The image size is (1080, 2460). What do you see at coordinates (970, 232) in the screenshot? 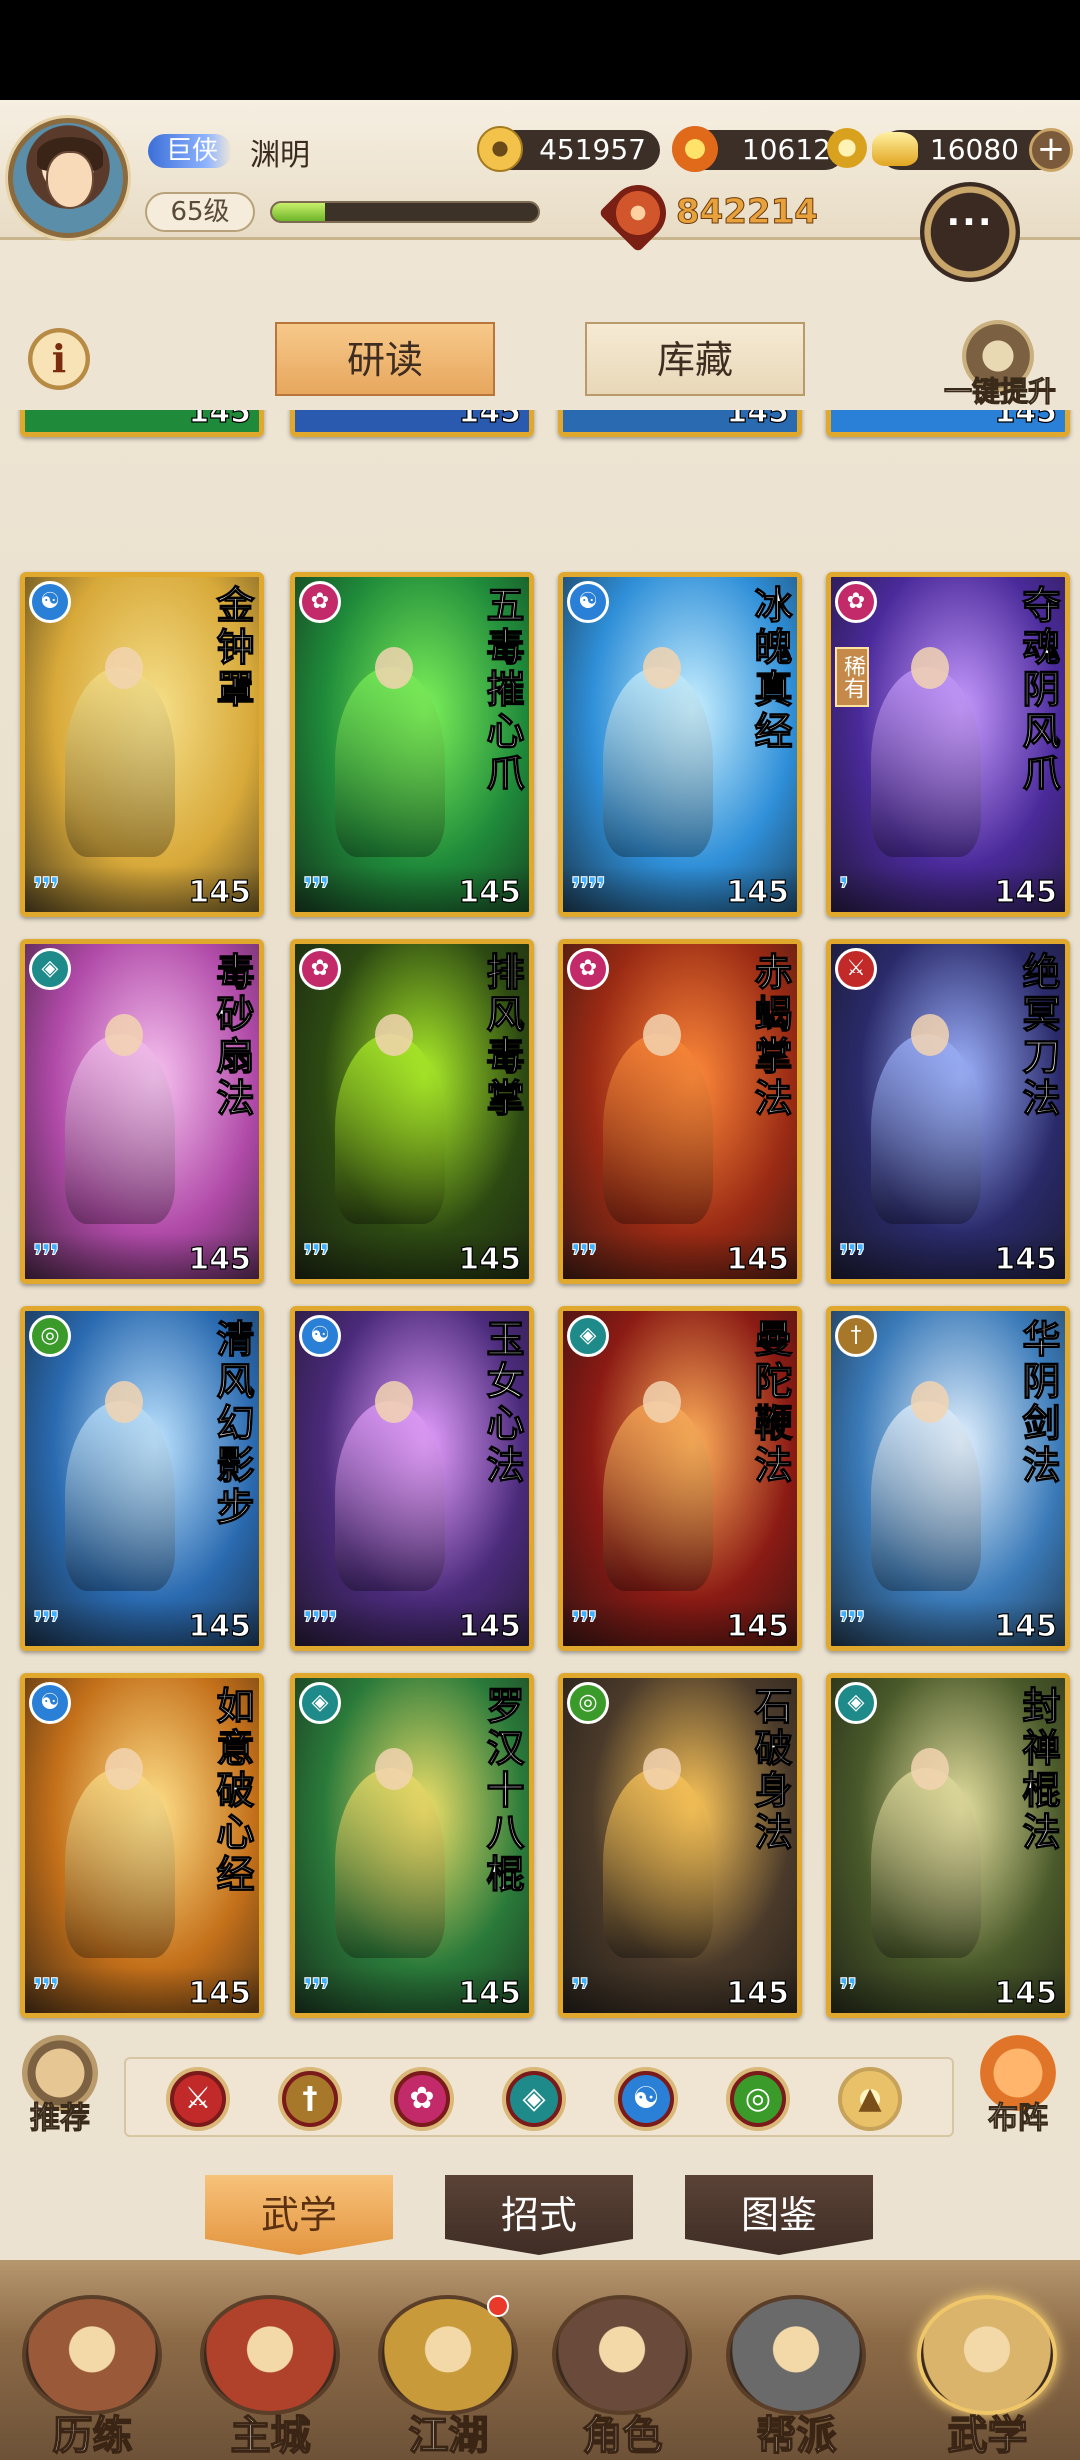
I see `chat-button` at bounding box center [970, 232].